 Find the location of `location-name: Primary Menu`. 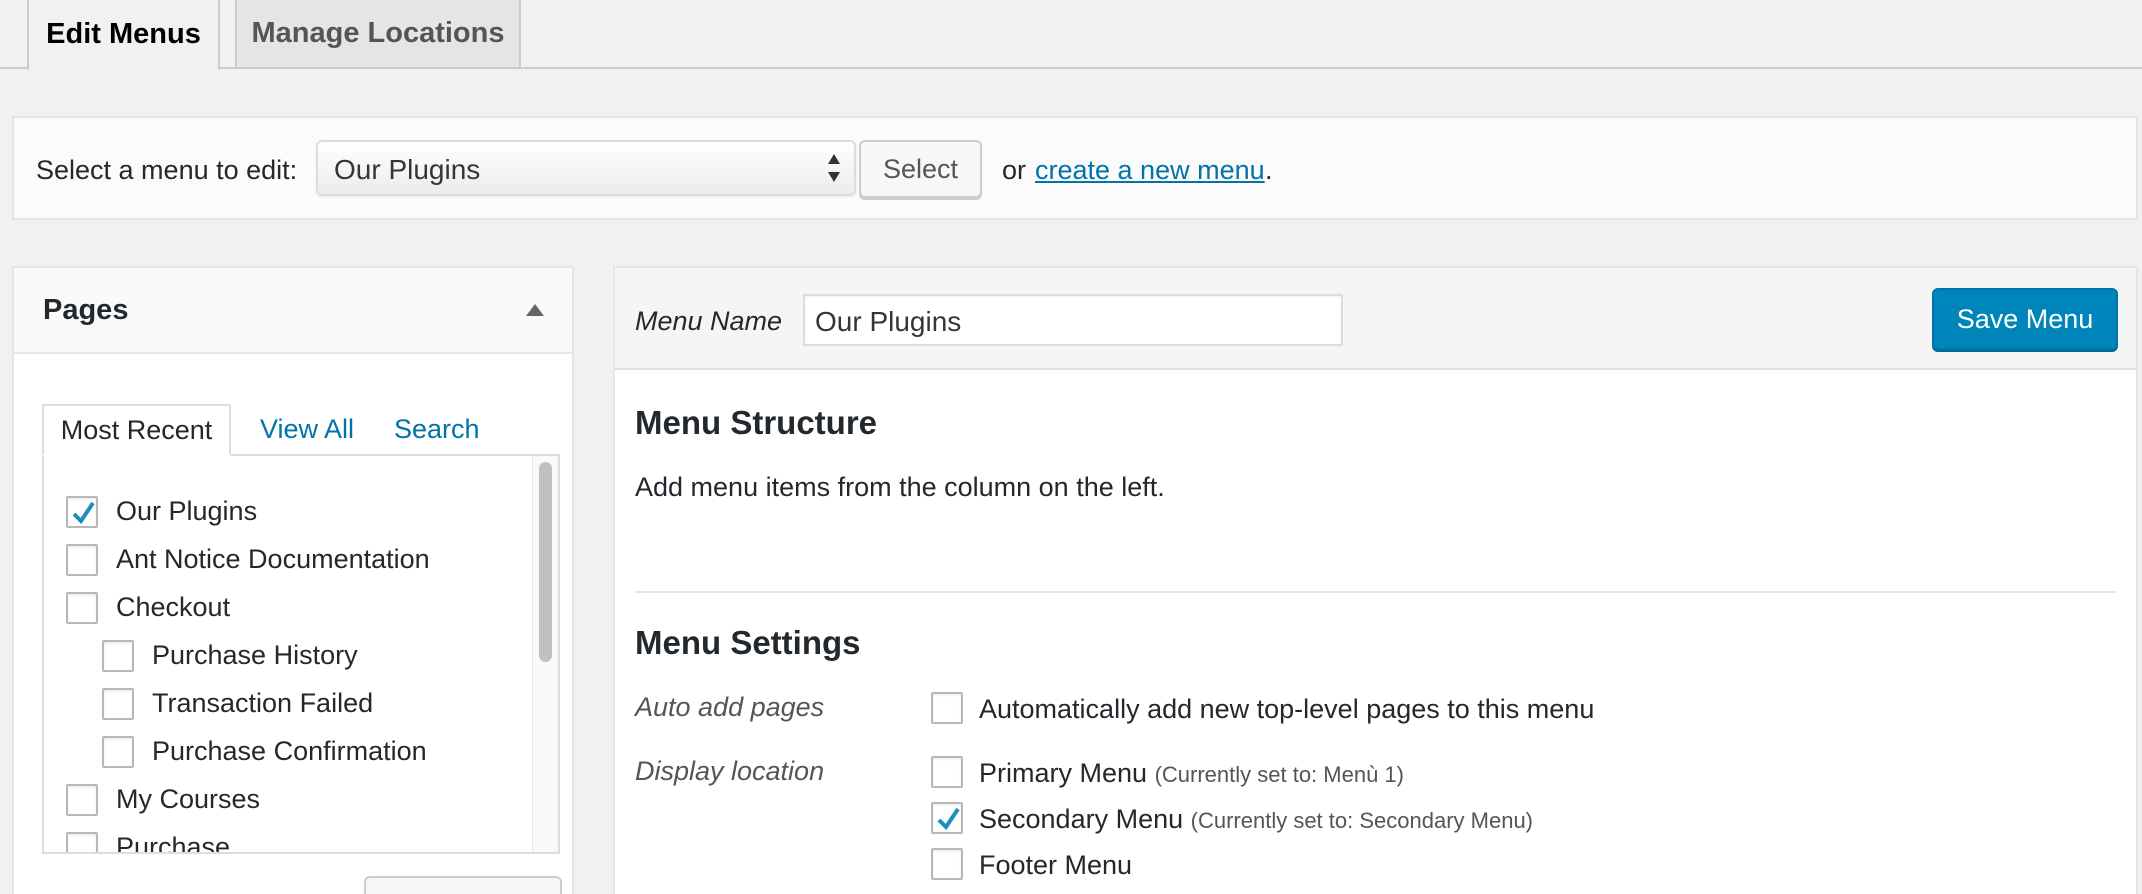

location-name: Primary Menu is located at coordinates (1063, 773).